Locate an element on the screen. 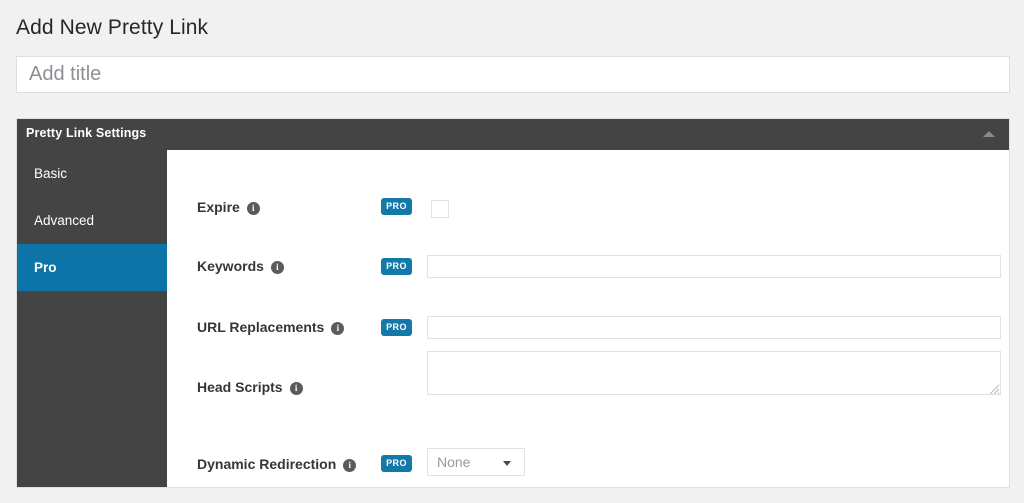 The width and height of the screenshot is (1024, 503). field-label-head-scripts: Head Scripts i is located at coordinates (250, 387).